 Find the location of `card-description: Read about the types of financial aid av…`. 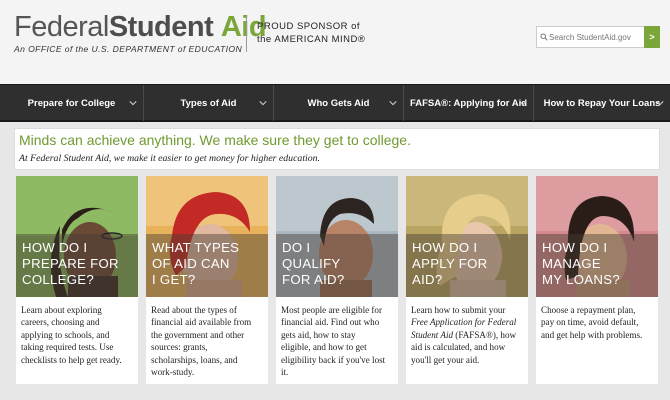

card-description: Read about the types of financial aid av… is located at coordinates (201, 341).